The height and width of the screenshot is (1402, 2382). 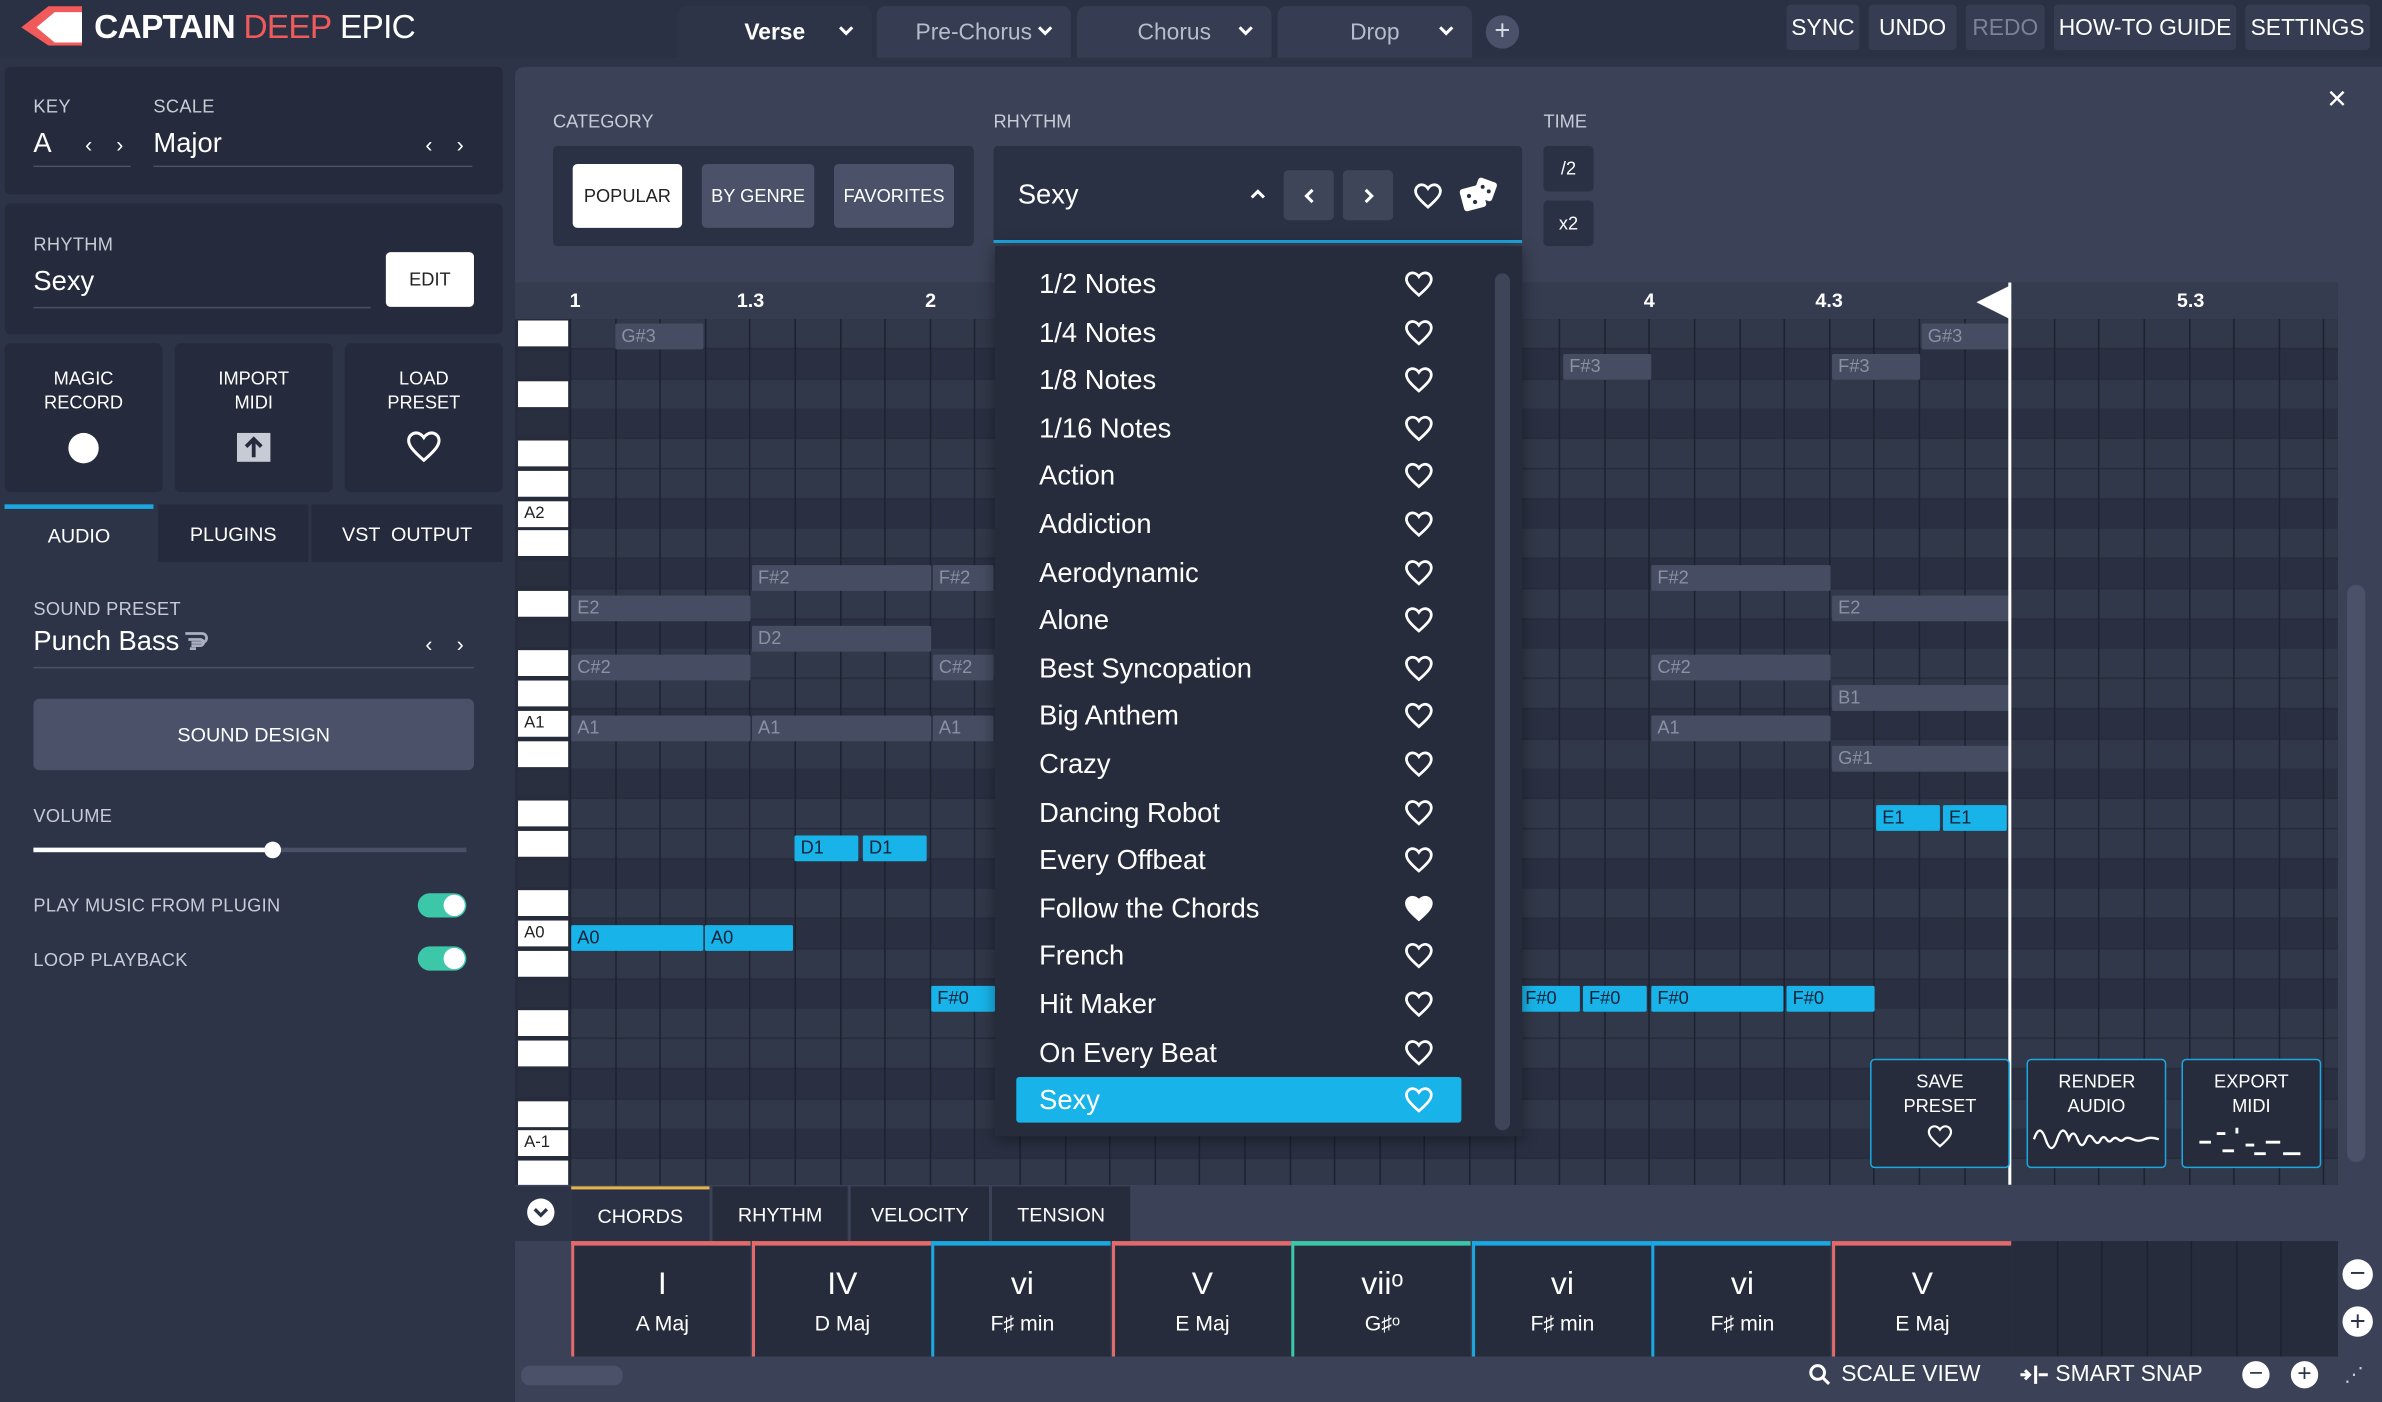 I want to click on close-button: ×, so click(x=2337, y=98).